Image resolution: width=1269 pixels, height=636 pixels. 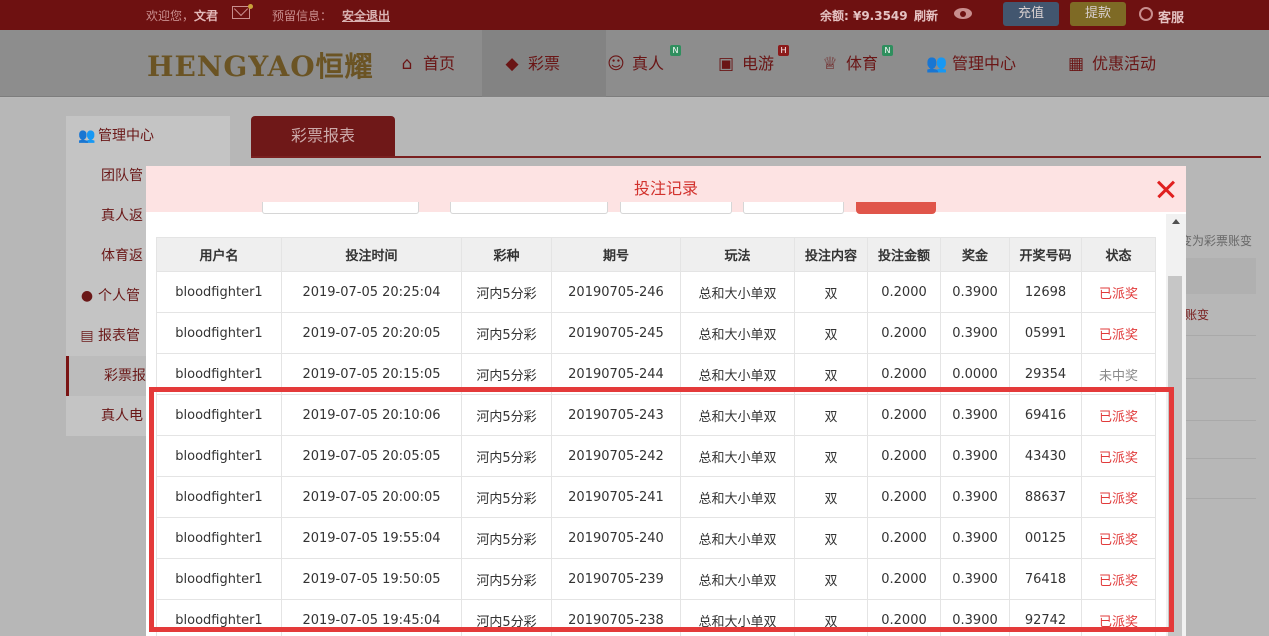 I want to click on sidebar-item-0: 👥 管理中心, so click(x=148, y=136).